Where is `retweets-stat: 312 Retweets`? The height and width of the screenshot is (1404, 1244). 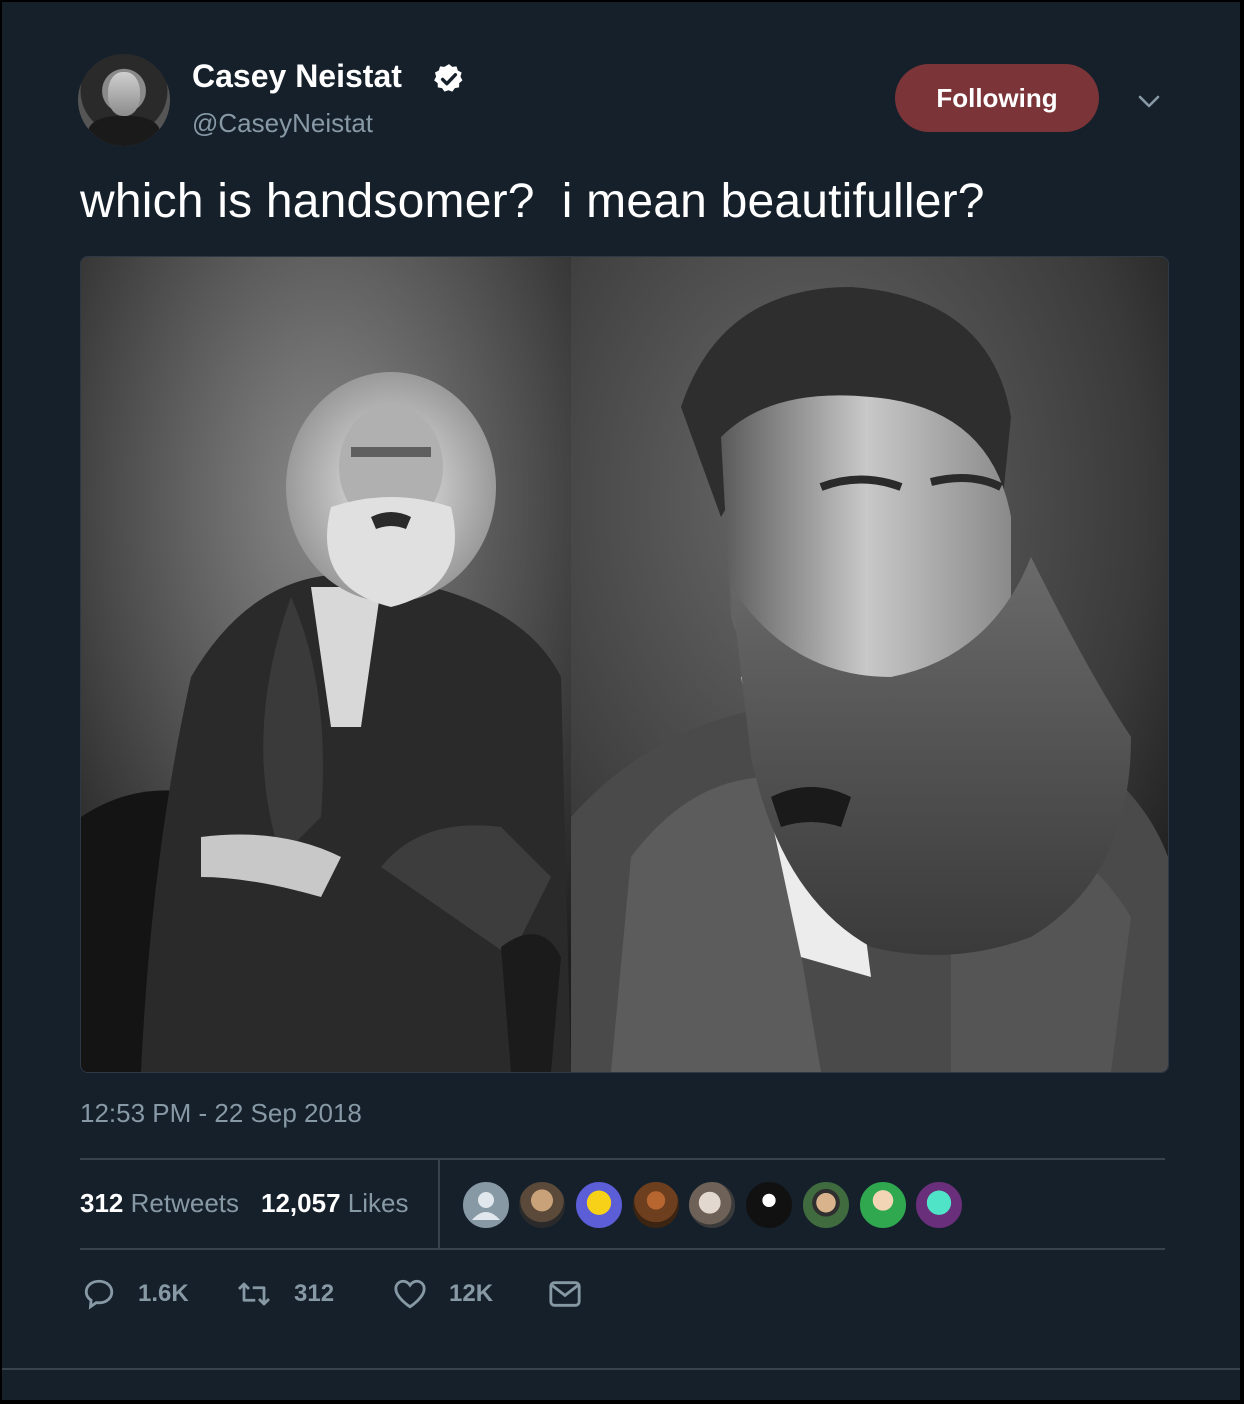
retweets-stat: 312 Retweets is located at coordinates (159, 1203).